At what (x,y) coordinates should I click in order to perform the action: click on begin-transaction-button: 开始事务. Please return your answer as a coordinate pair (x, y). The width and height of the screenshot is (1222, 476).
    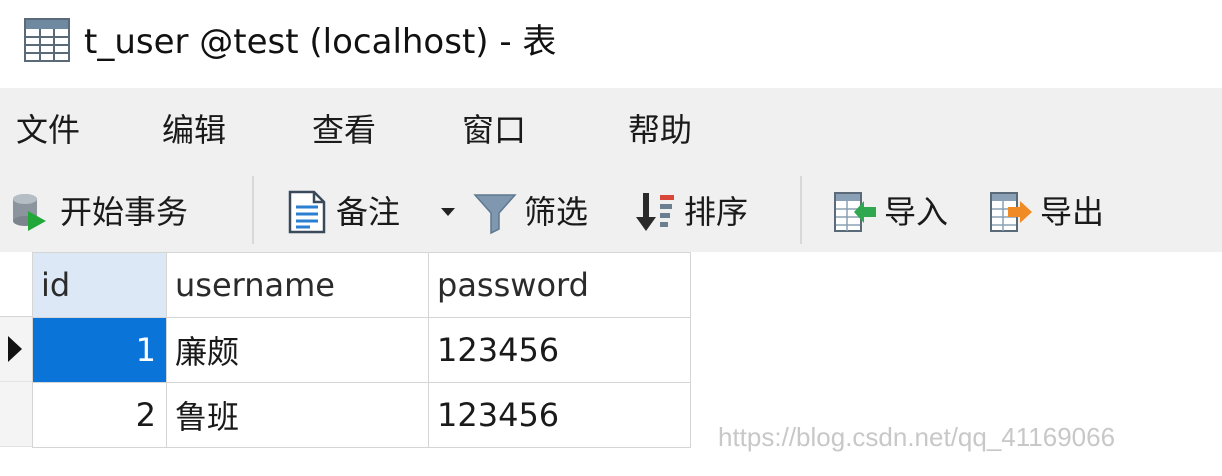
    Looking at the image, I should click on (98, 212).